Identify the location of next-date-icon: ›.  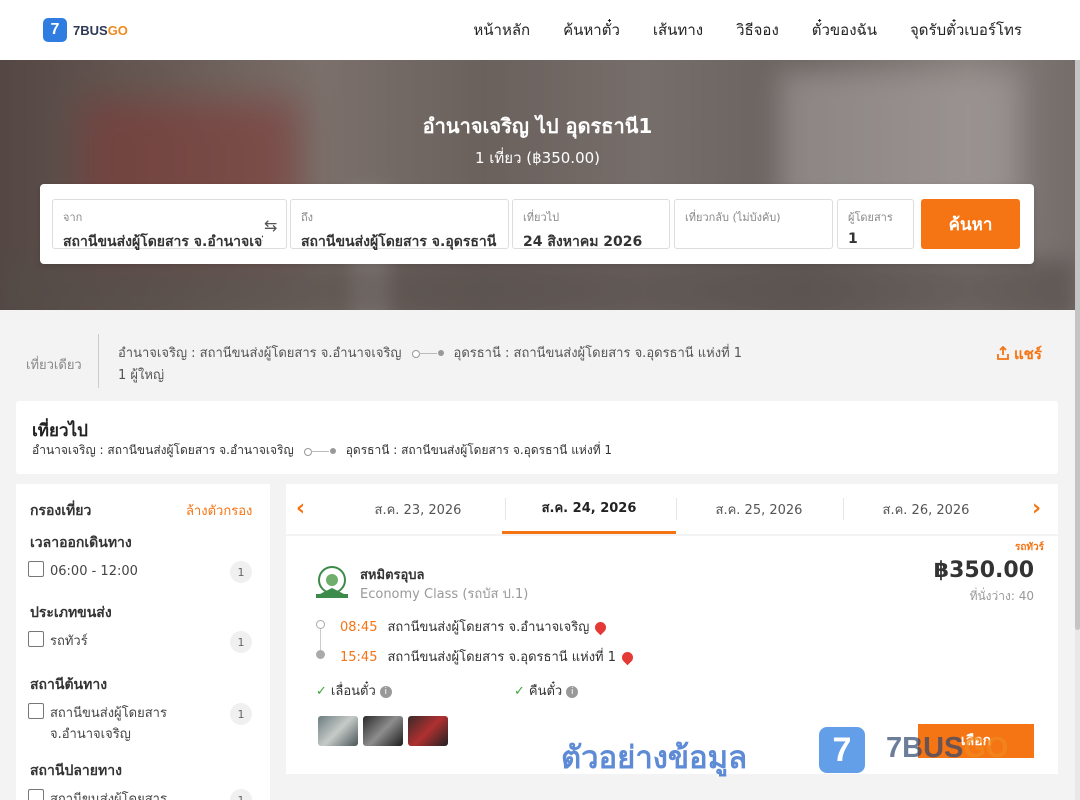
(1036, 508).